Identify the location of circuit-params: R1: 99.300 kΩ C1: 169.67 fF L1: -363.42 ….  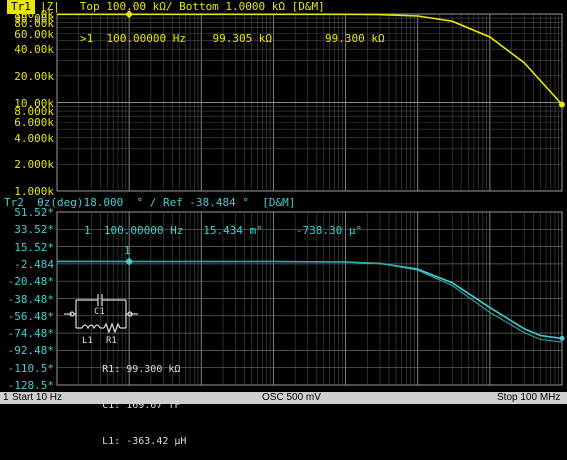
(126, 406).